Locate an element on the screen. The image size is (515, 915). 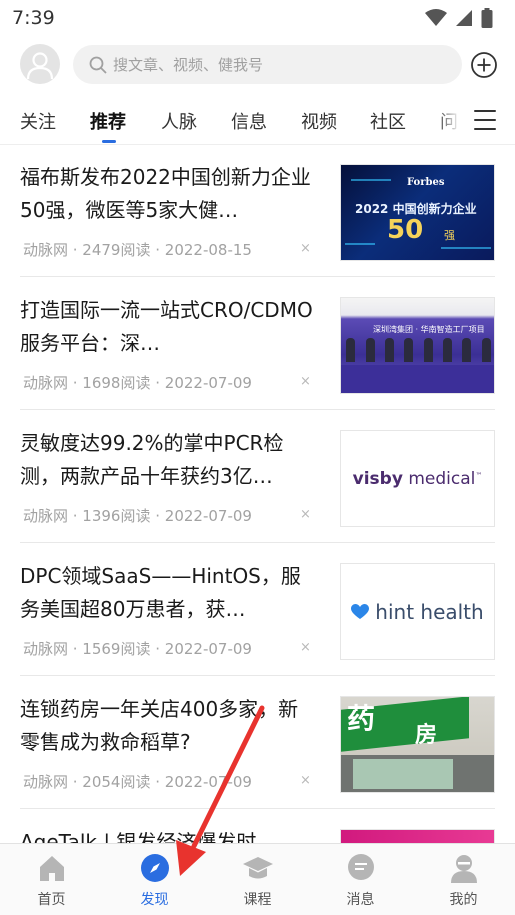
hint-health-logo: hint health is located at coordinates (429, 611).